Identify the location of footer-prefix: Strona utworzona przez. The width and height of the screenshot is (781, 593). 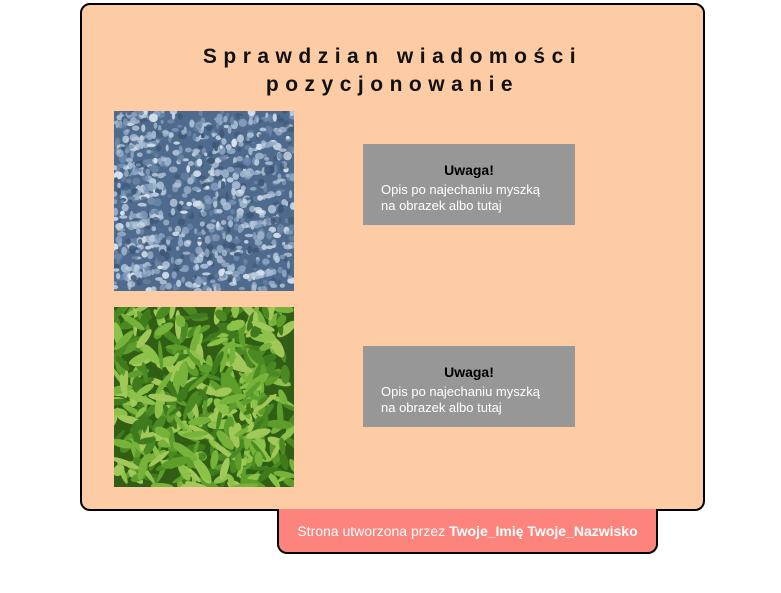
(373, 531).